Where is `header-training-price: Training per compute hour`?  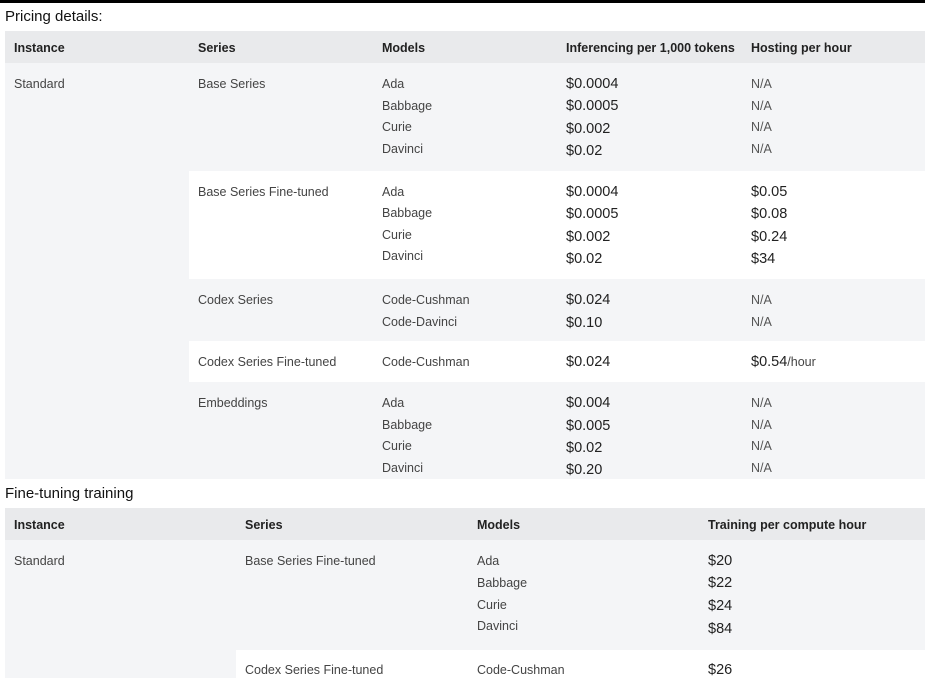
header-training-price: Training per compute hour is located at coordinates (787, 525).